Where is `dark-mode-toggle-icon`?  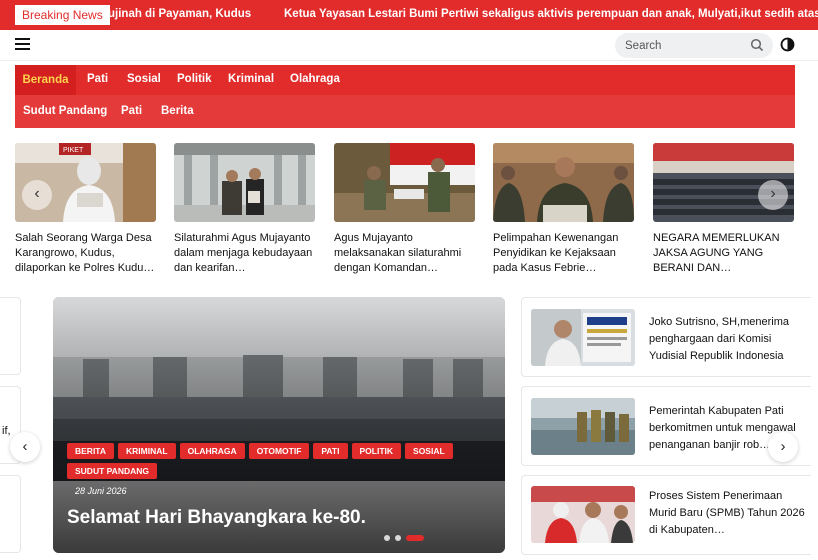 dark-mode-toggle-icon is located at coordinates (787, 44).